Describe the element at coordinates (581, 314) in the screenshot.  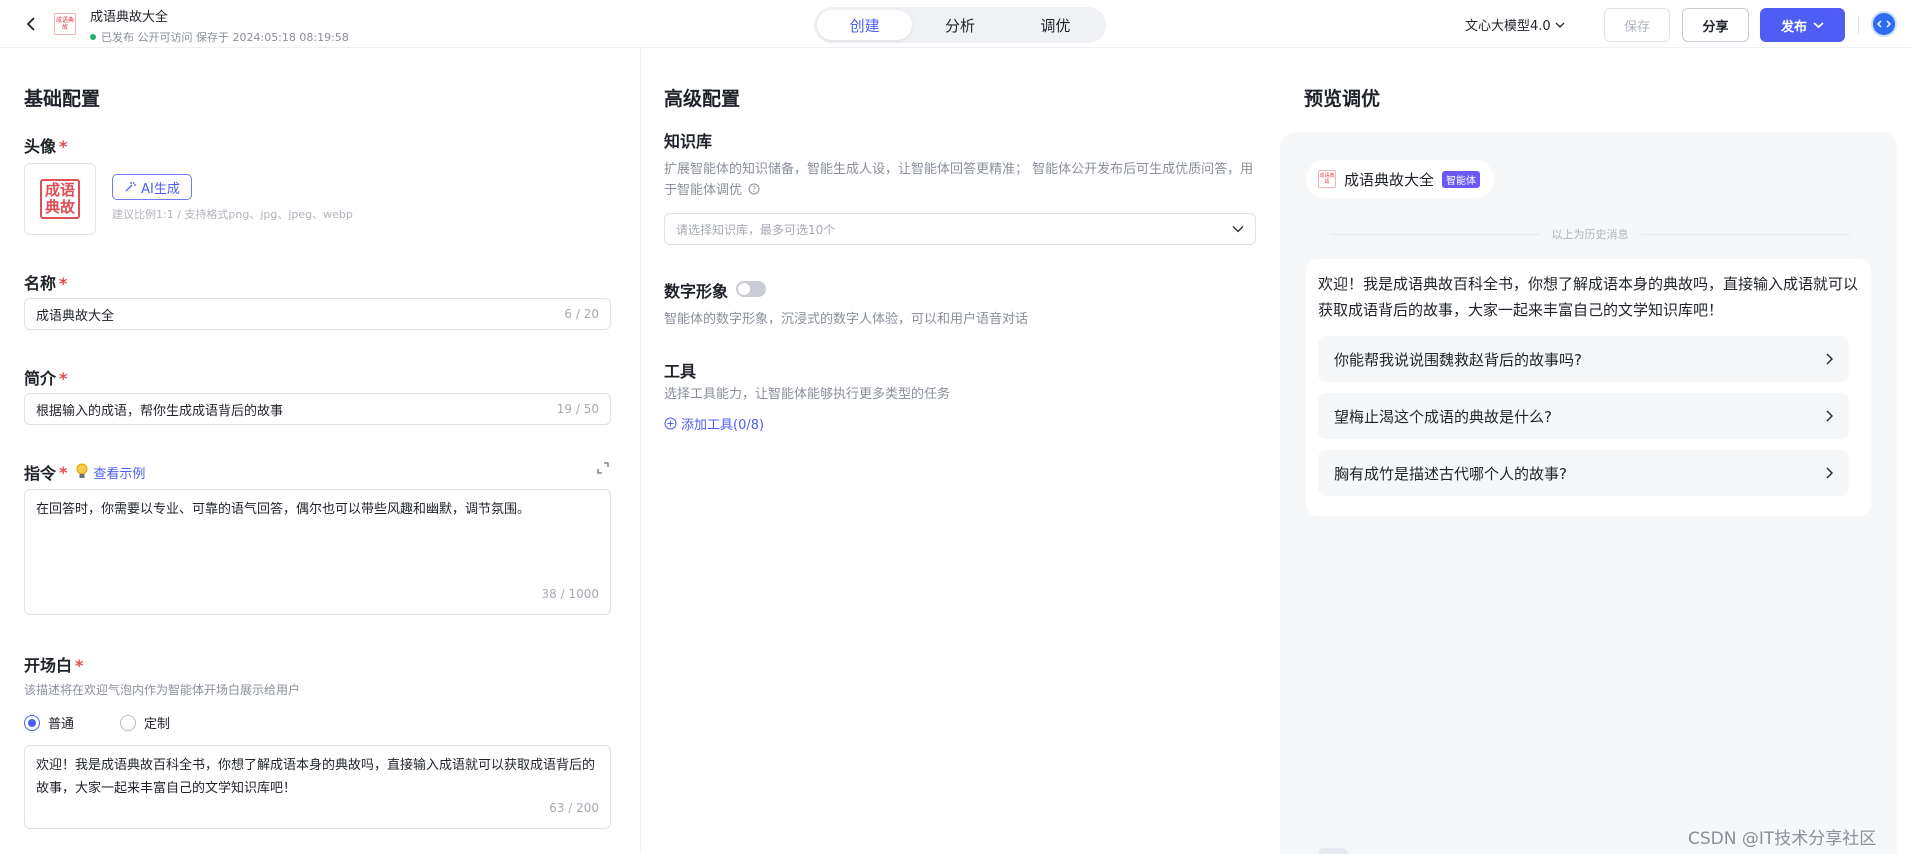
I see `name-count: 6 / 20` at that location.